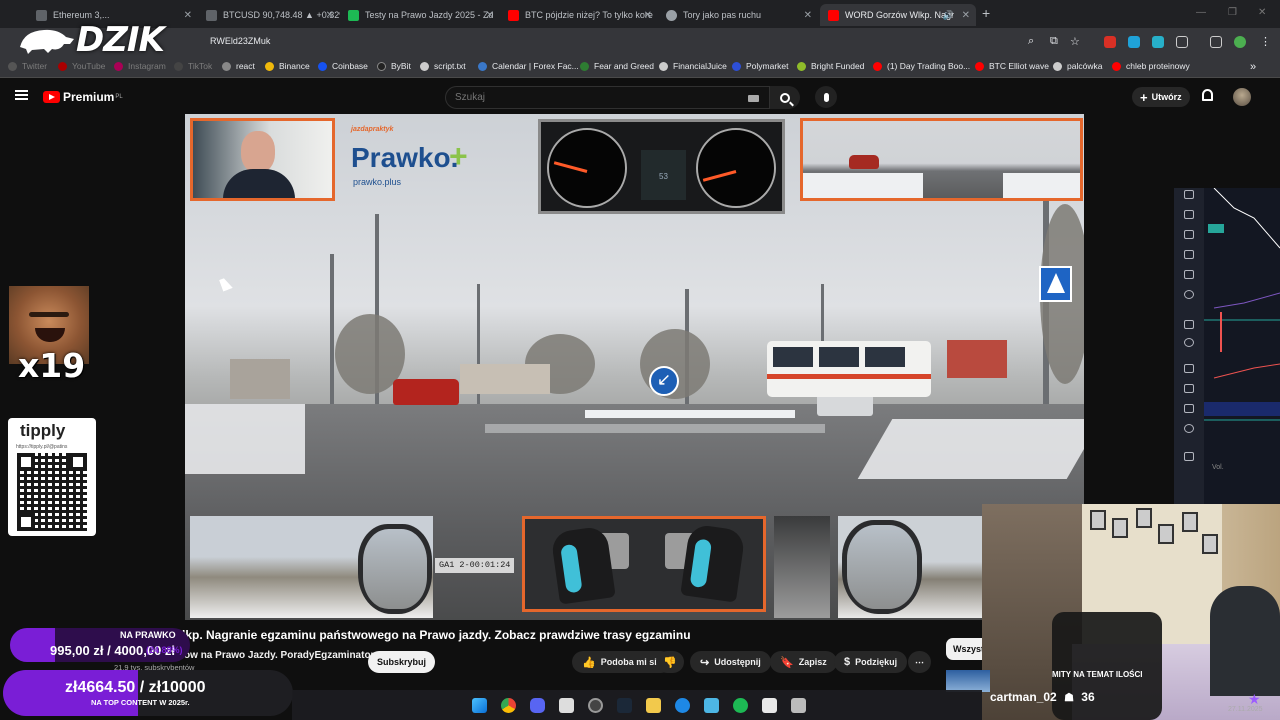 The height and width of the screenshot is (720, 1280). What do you see at coordinates (1262, 12) in the screenshot?
I see `close-window-icon: ✕` at bounding box center [1262, 12].